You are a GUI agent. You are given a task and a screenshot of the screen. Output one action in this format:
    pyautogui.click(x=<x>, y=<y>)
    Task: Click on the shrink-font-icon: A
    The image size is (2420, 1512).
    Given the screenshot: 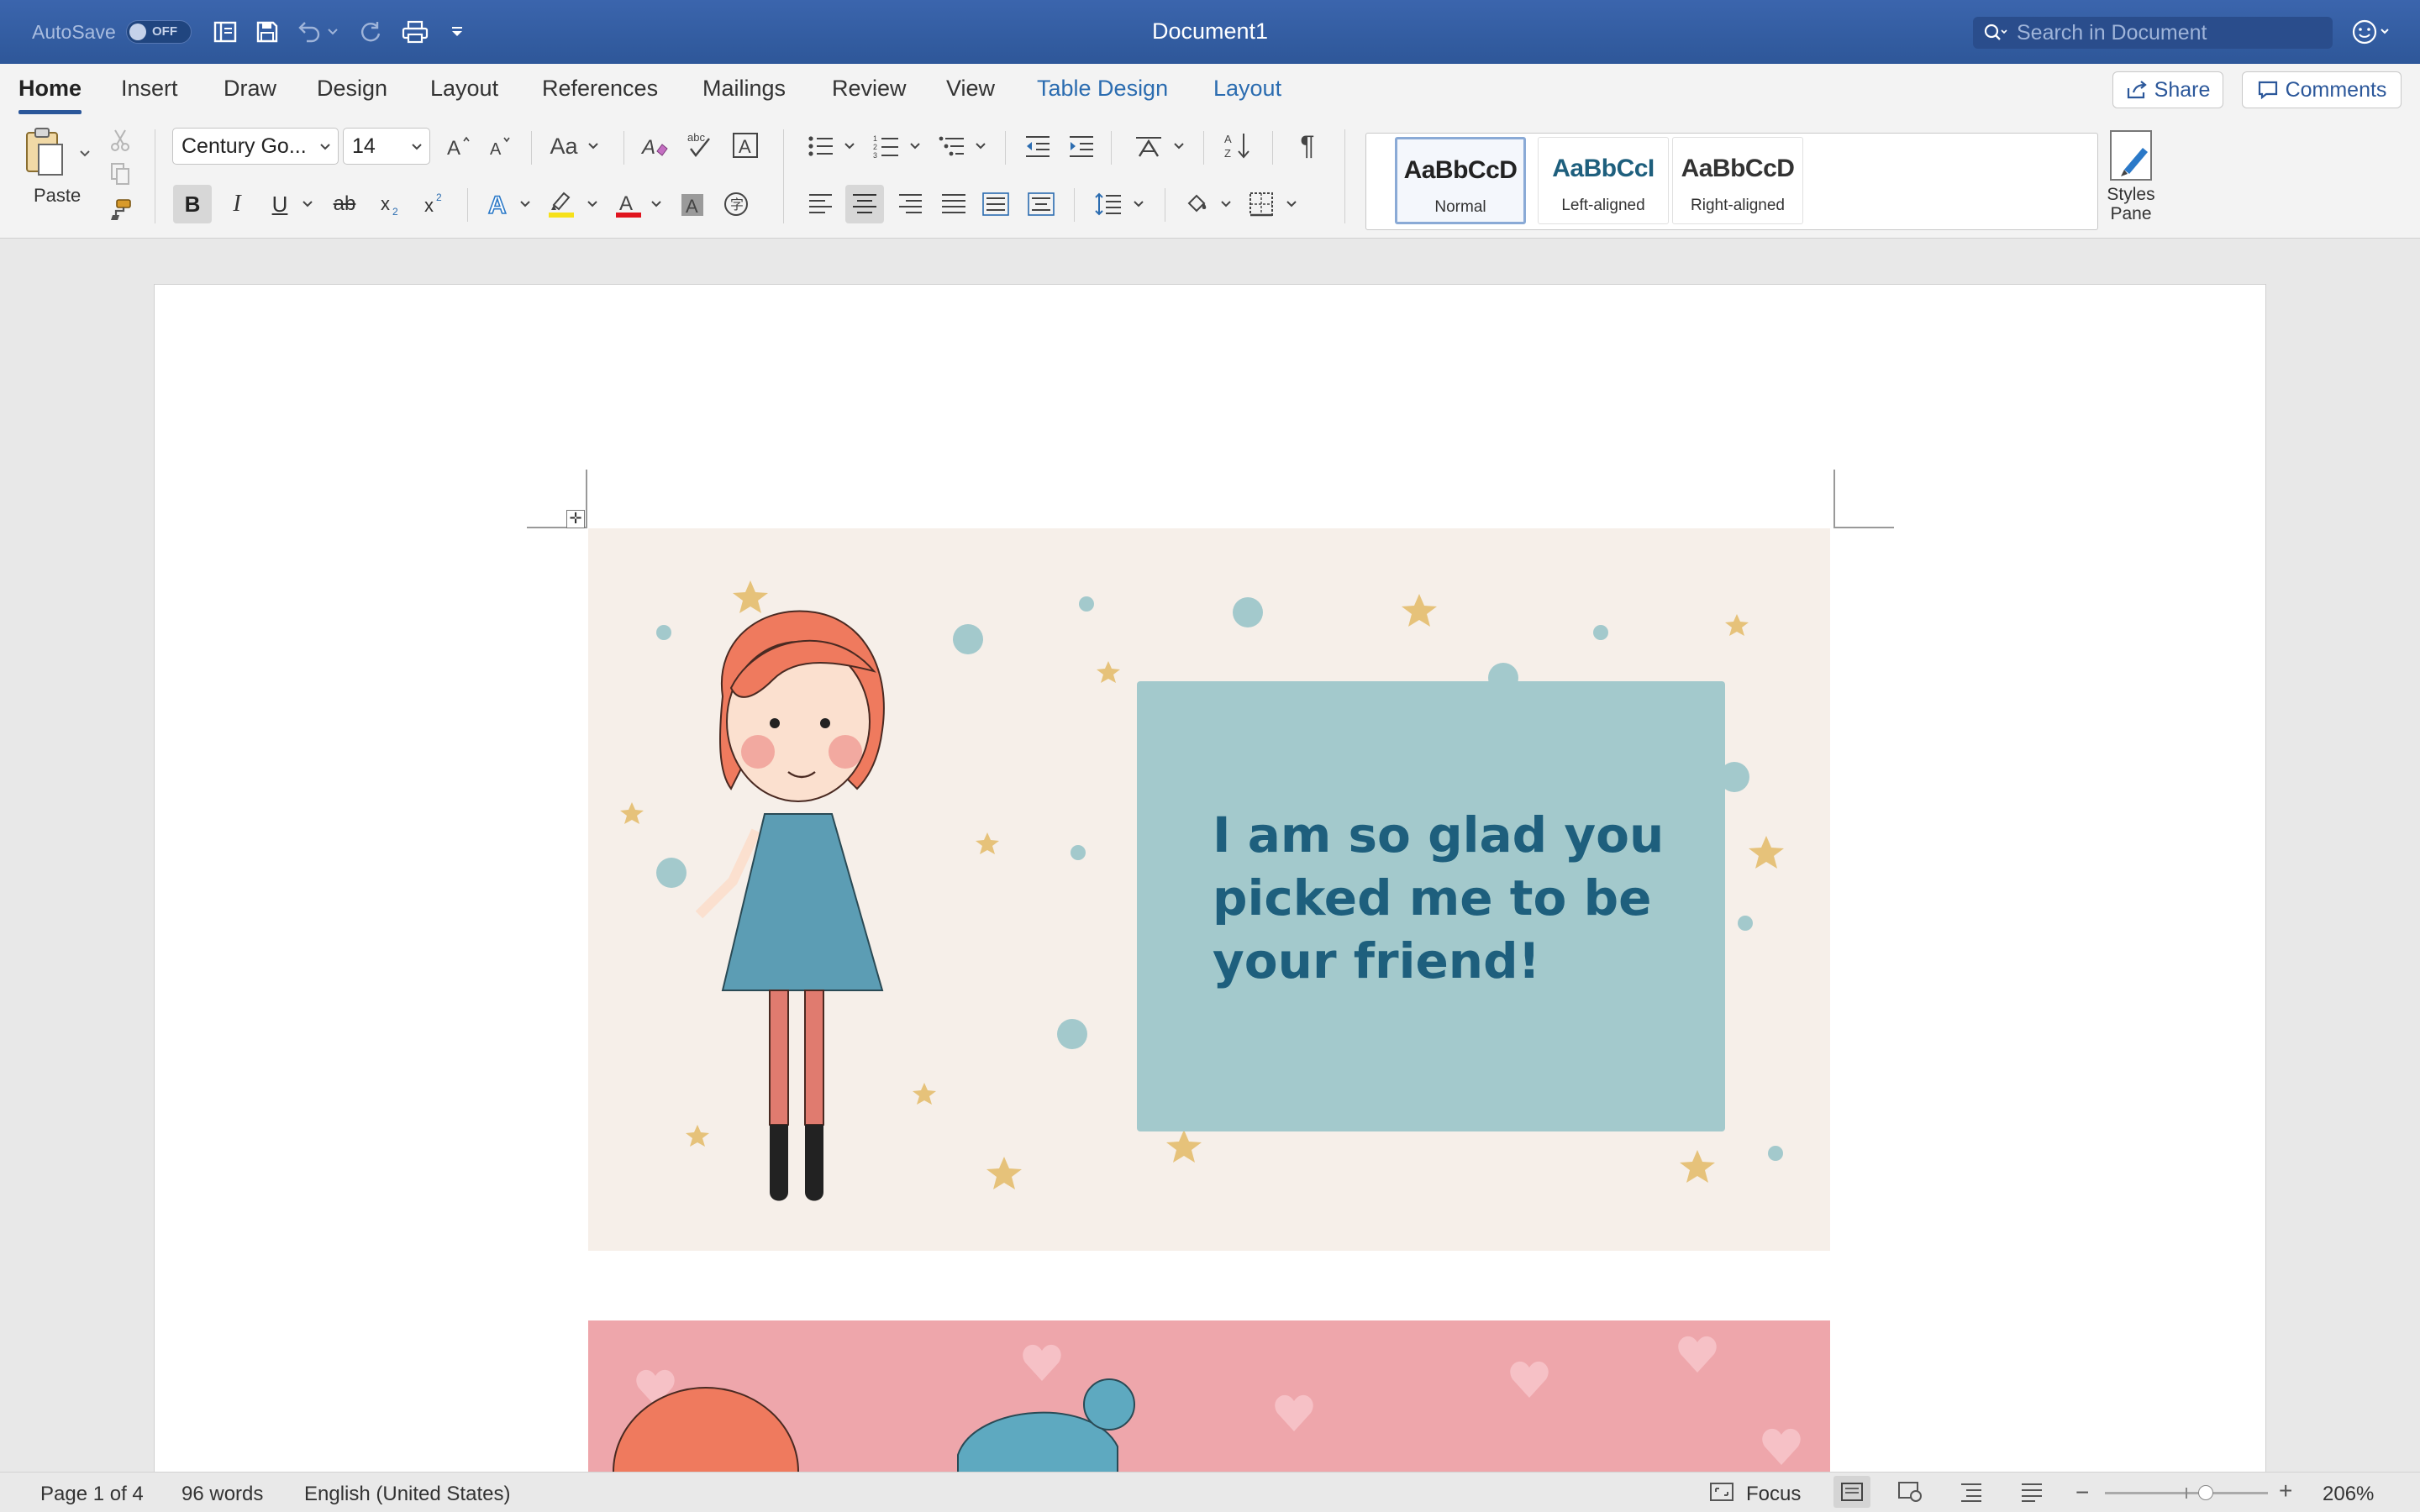 What is the action you would take?
    pyautogui.click(x=501, y=146)
    